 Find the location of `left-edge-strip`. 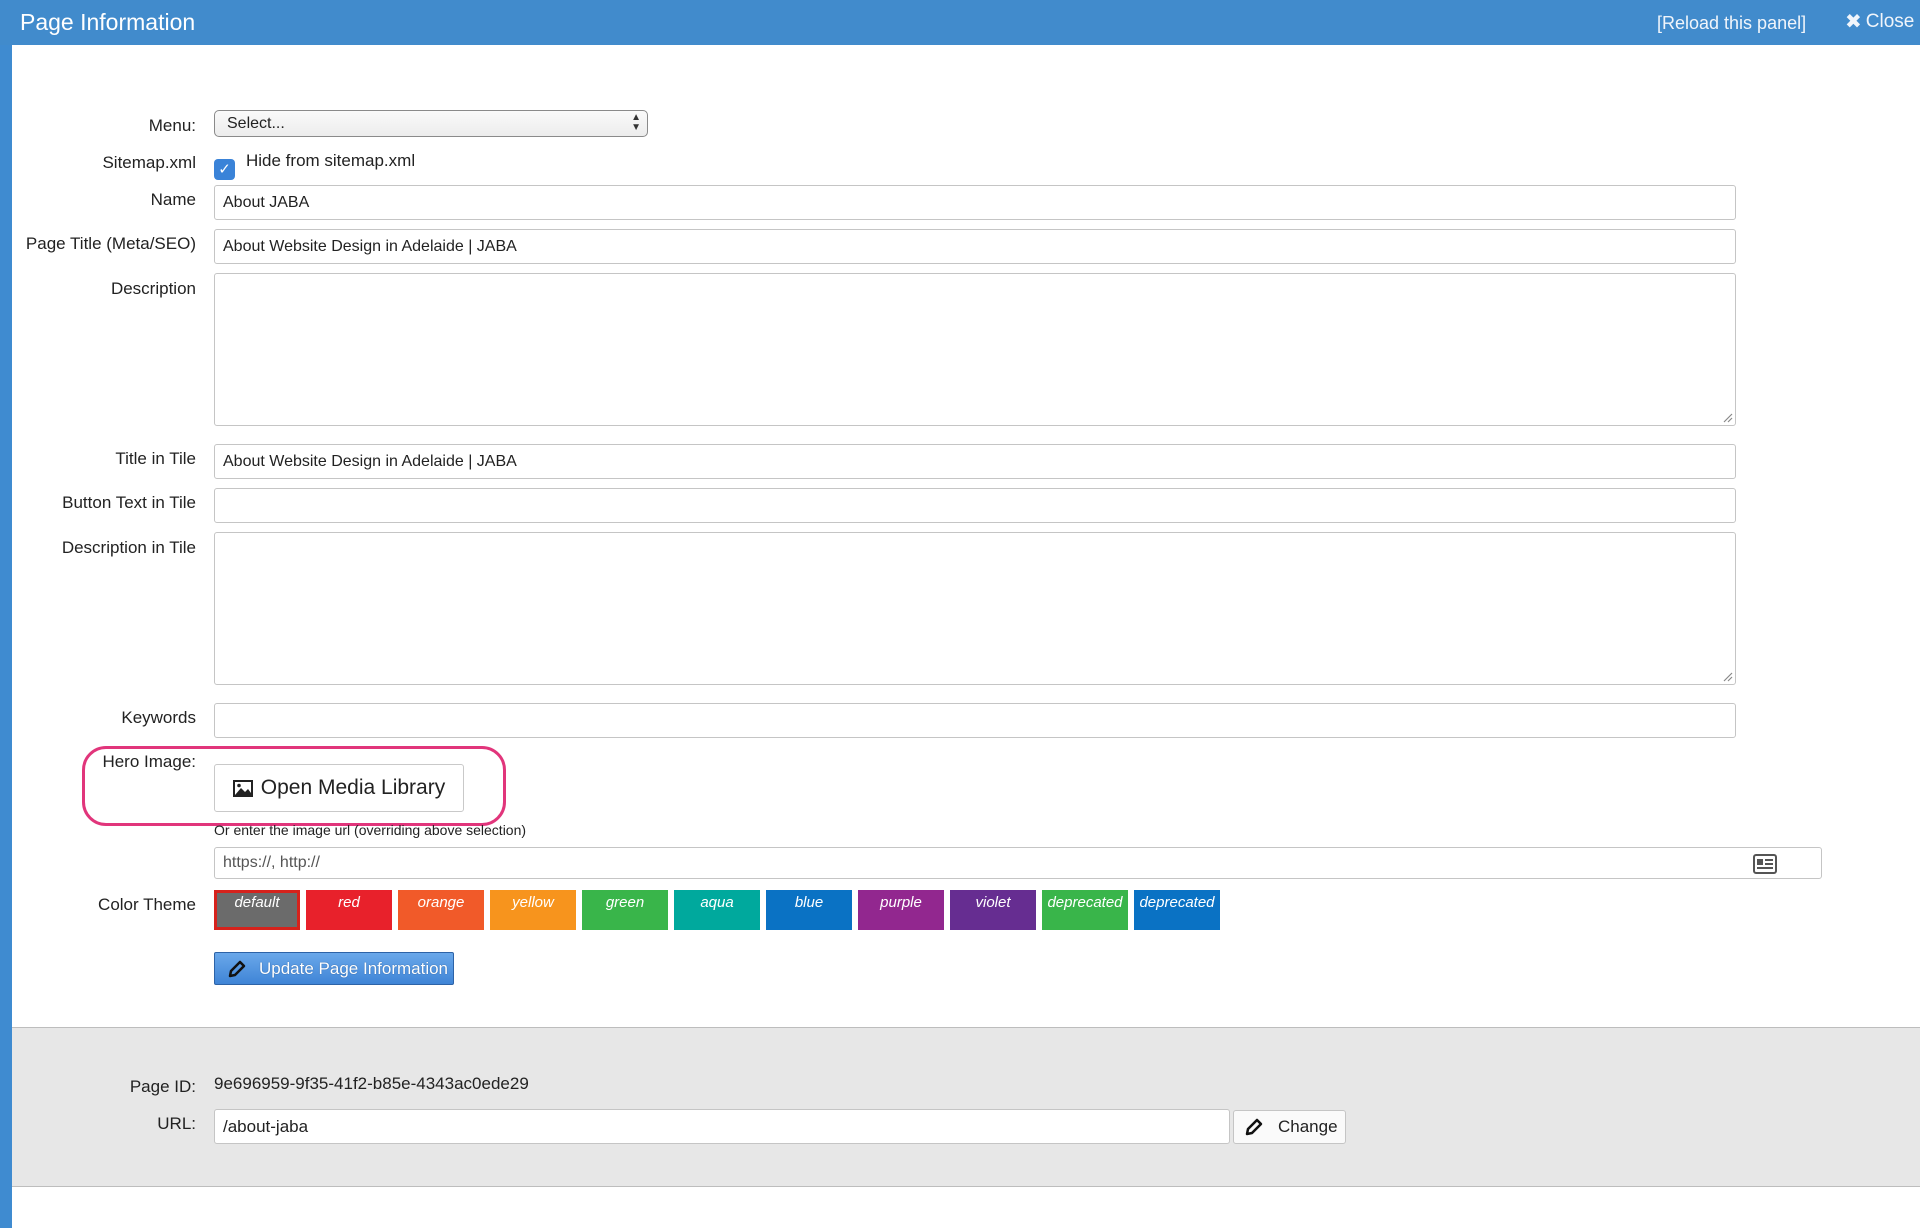

left-edge-strip is located at coordinates (6, 614).